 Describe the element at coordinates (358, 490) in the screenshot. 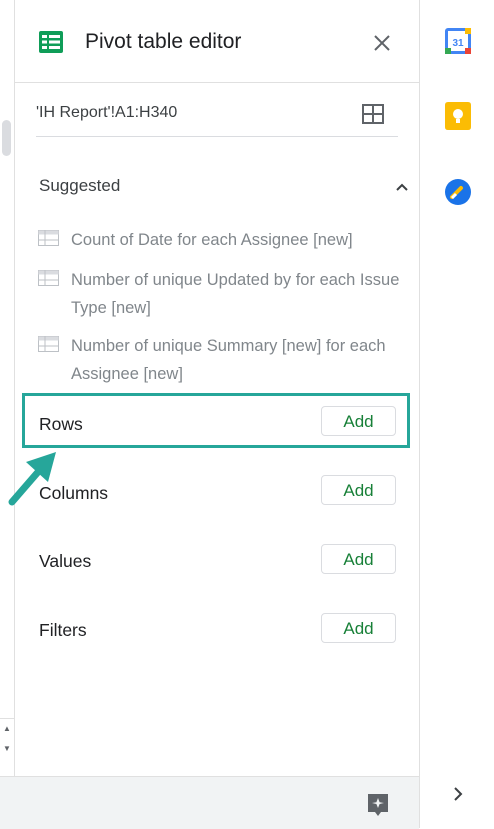

I see `columns-add-button: Add` at that location.